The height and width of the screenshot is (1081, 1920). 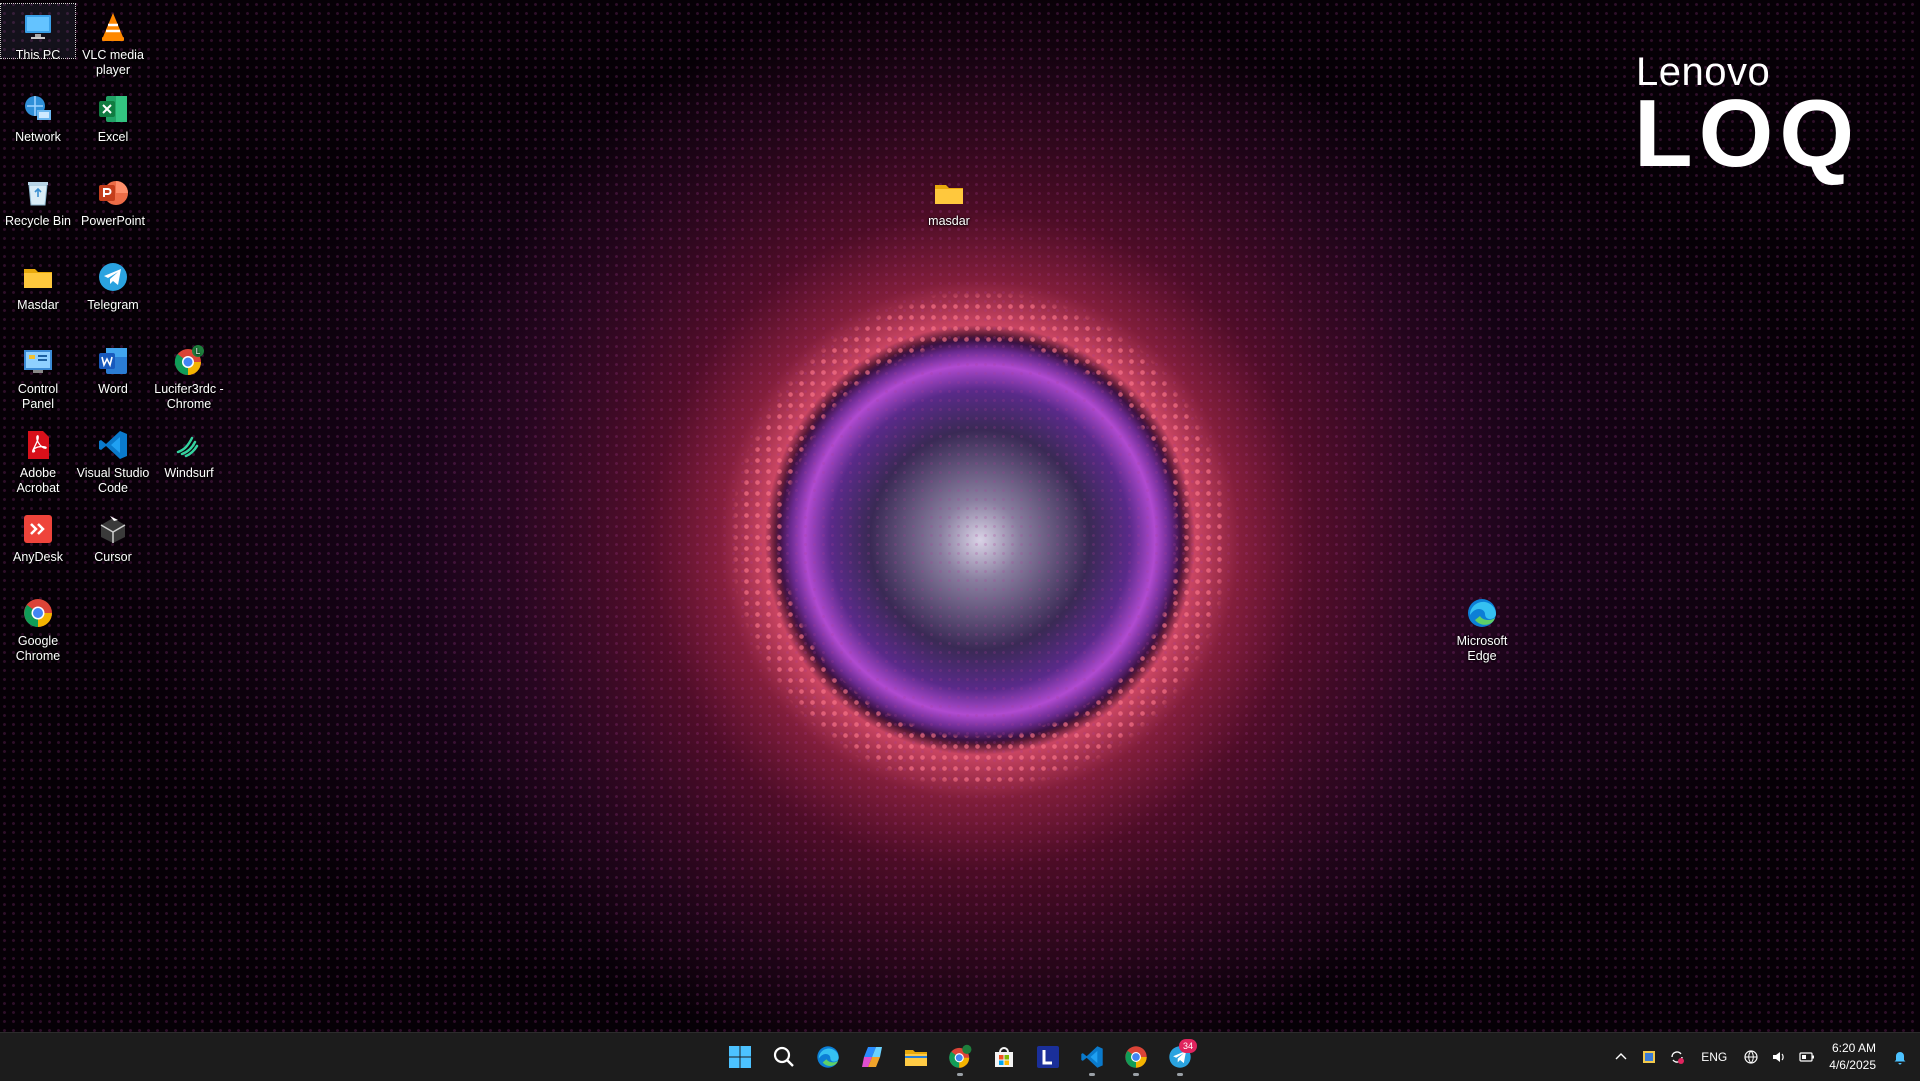 I want to click on taskbar-file-explorer-button, so click(x=916, y=1057).